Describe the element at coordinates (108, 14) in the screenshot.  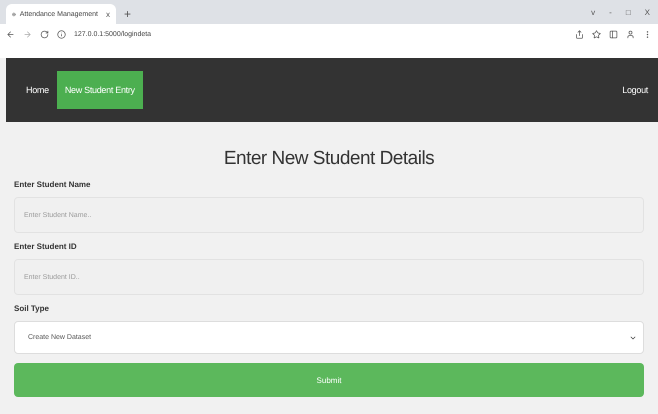
I see `tab-close: x` at that location.